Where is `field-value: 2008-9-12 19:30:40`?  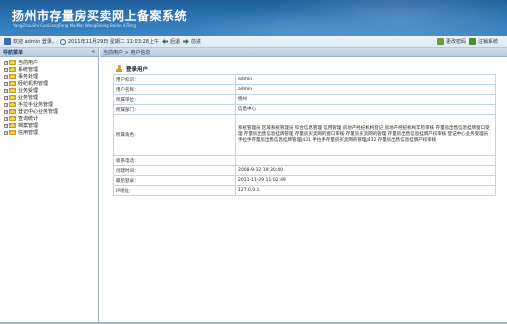 field-value: 2008-9-12 19:30:40 is located at coordinates (365, 170).